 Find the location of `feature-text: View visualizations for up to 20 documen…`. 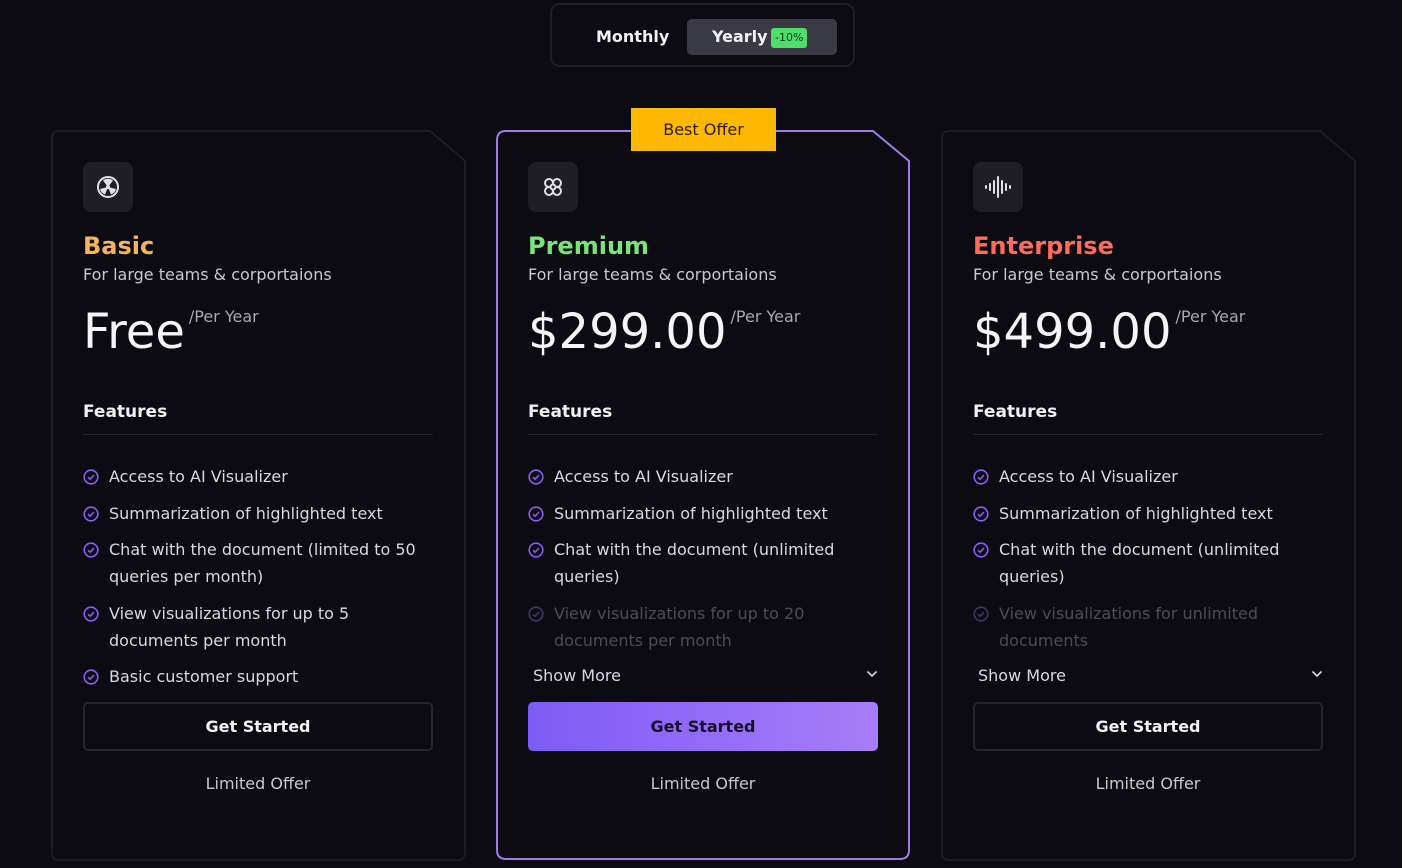

feature-text: View visualizations for up to 20 documen… is located at coordinates (679, 627).